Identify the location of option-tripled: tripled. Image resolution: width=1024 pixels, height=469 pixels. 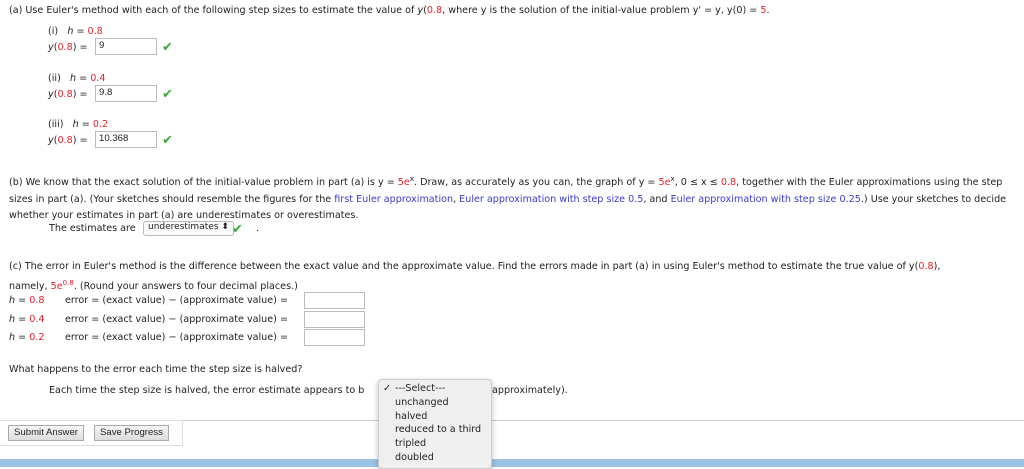
(435, 445).